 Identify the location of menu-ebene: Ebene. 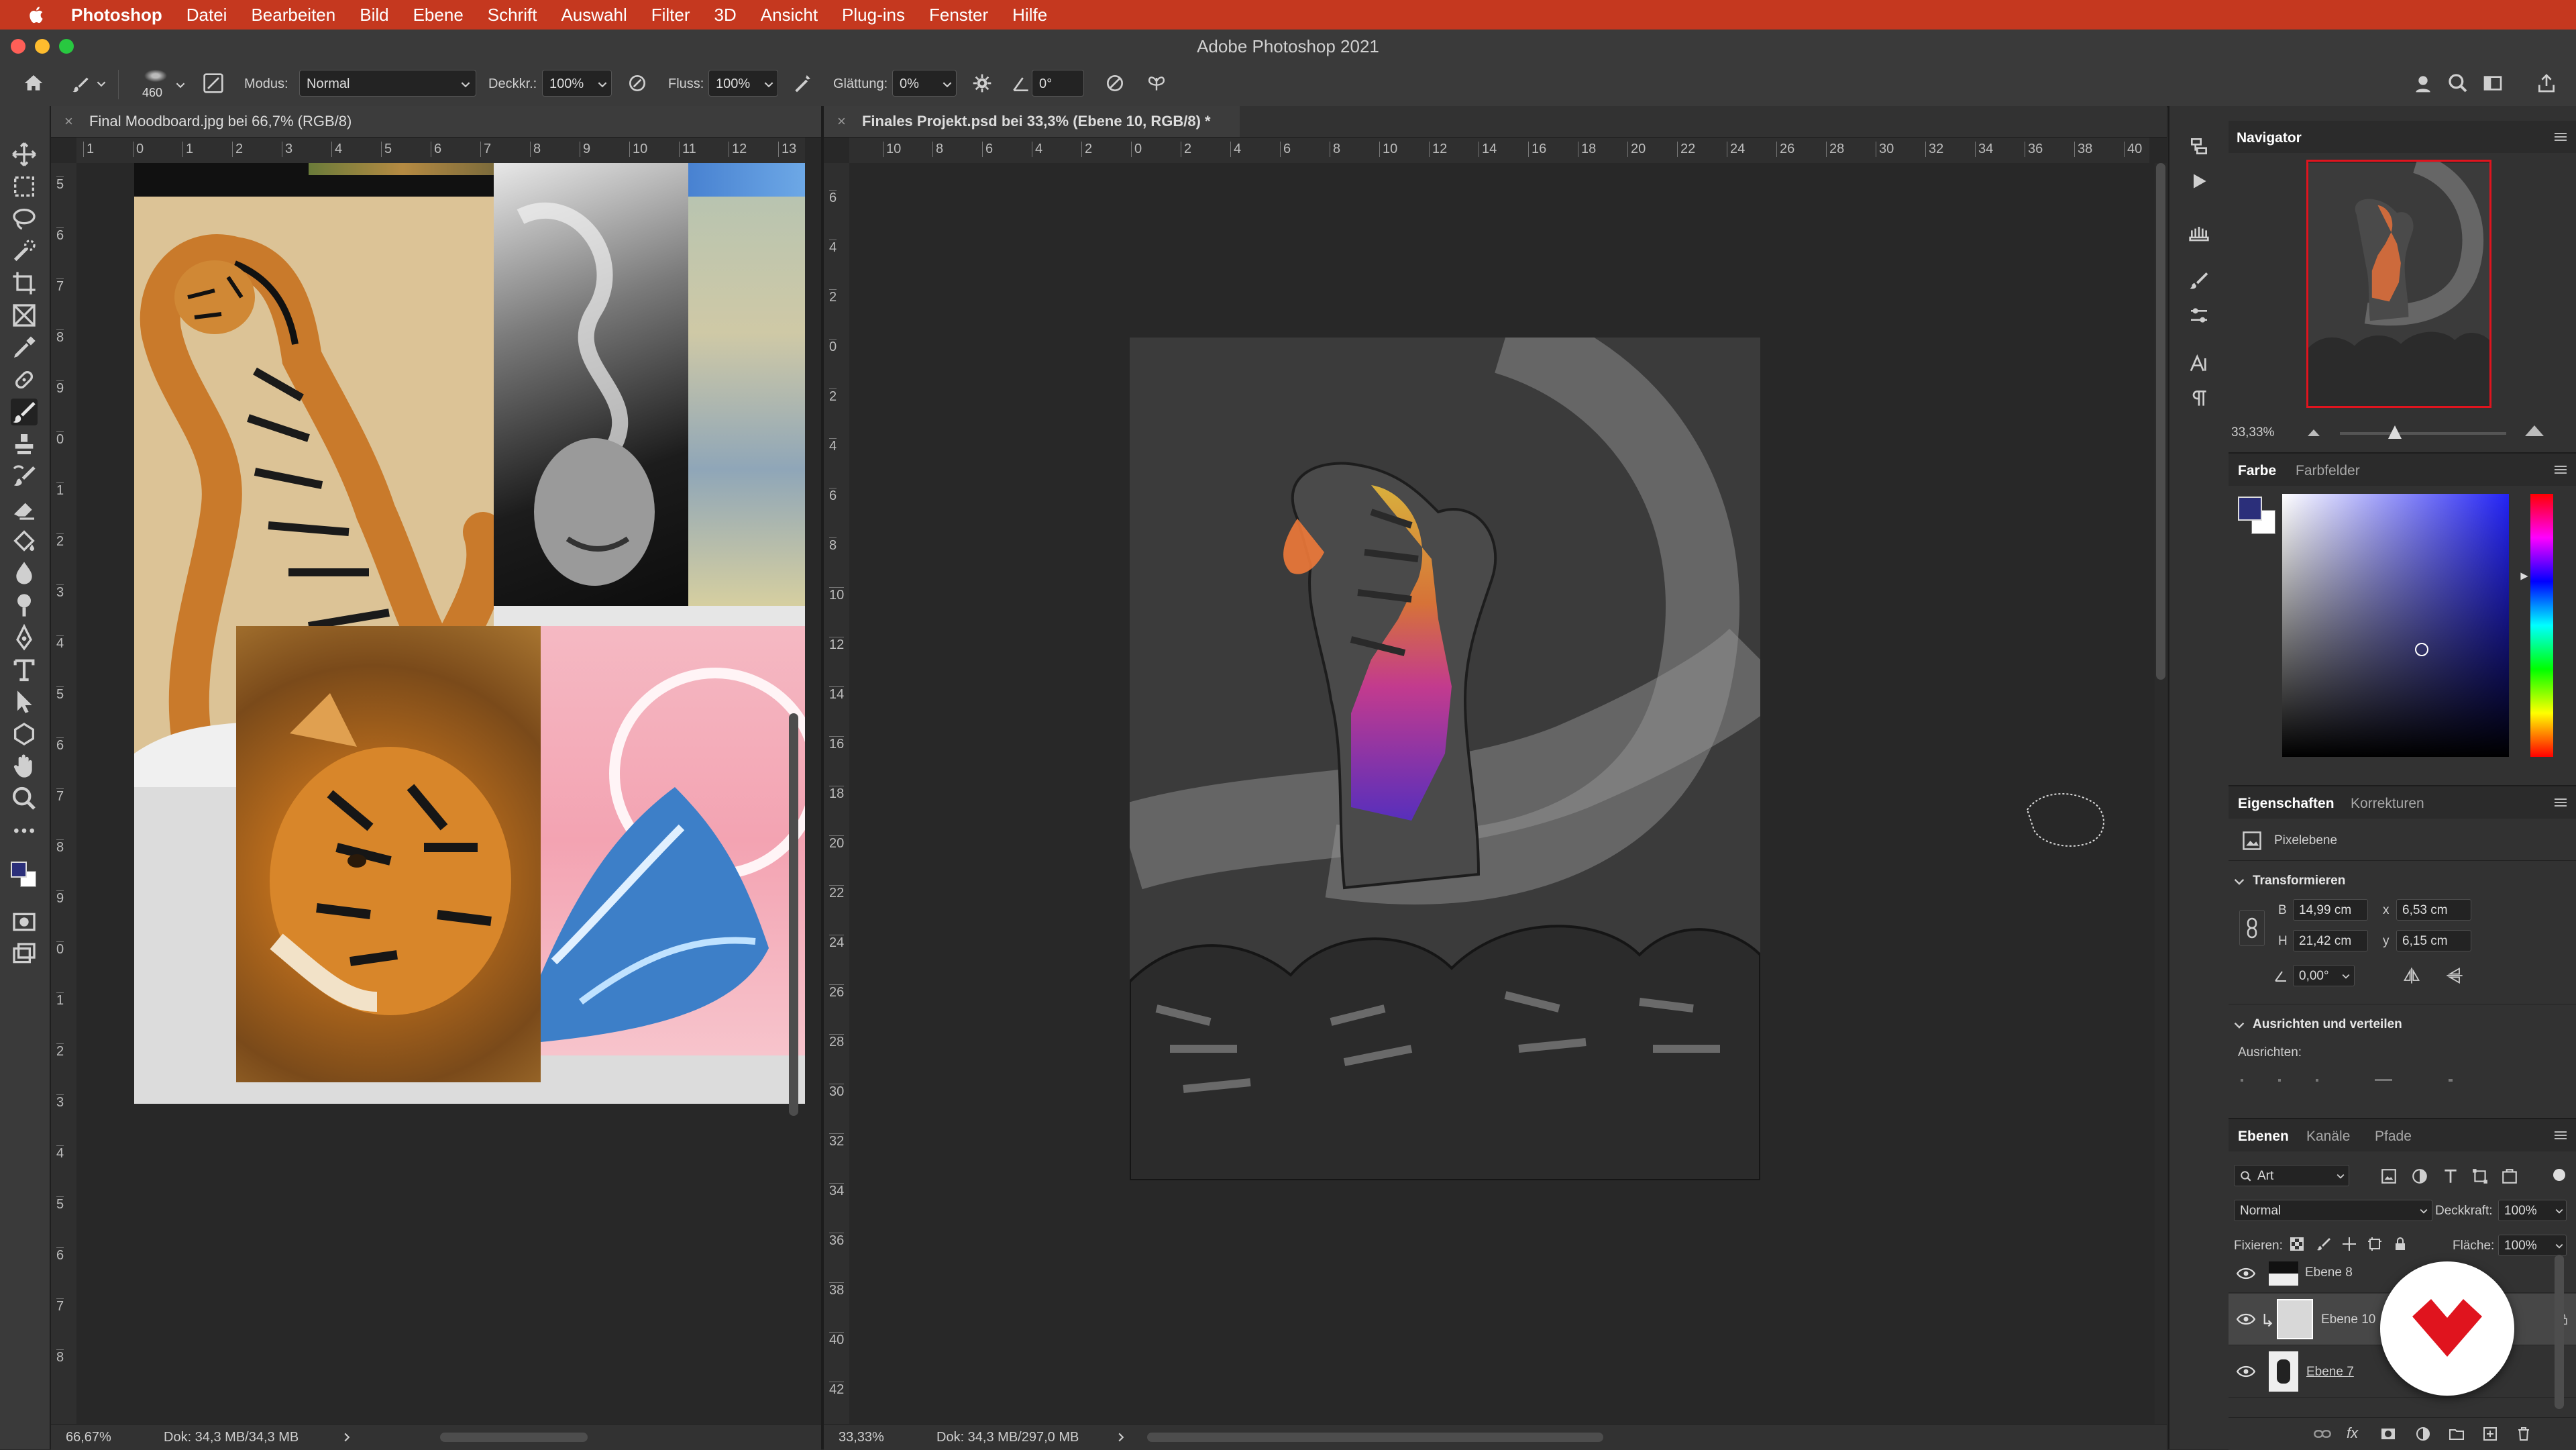
(438, 15).